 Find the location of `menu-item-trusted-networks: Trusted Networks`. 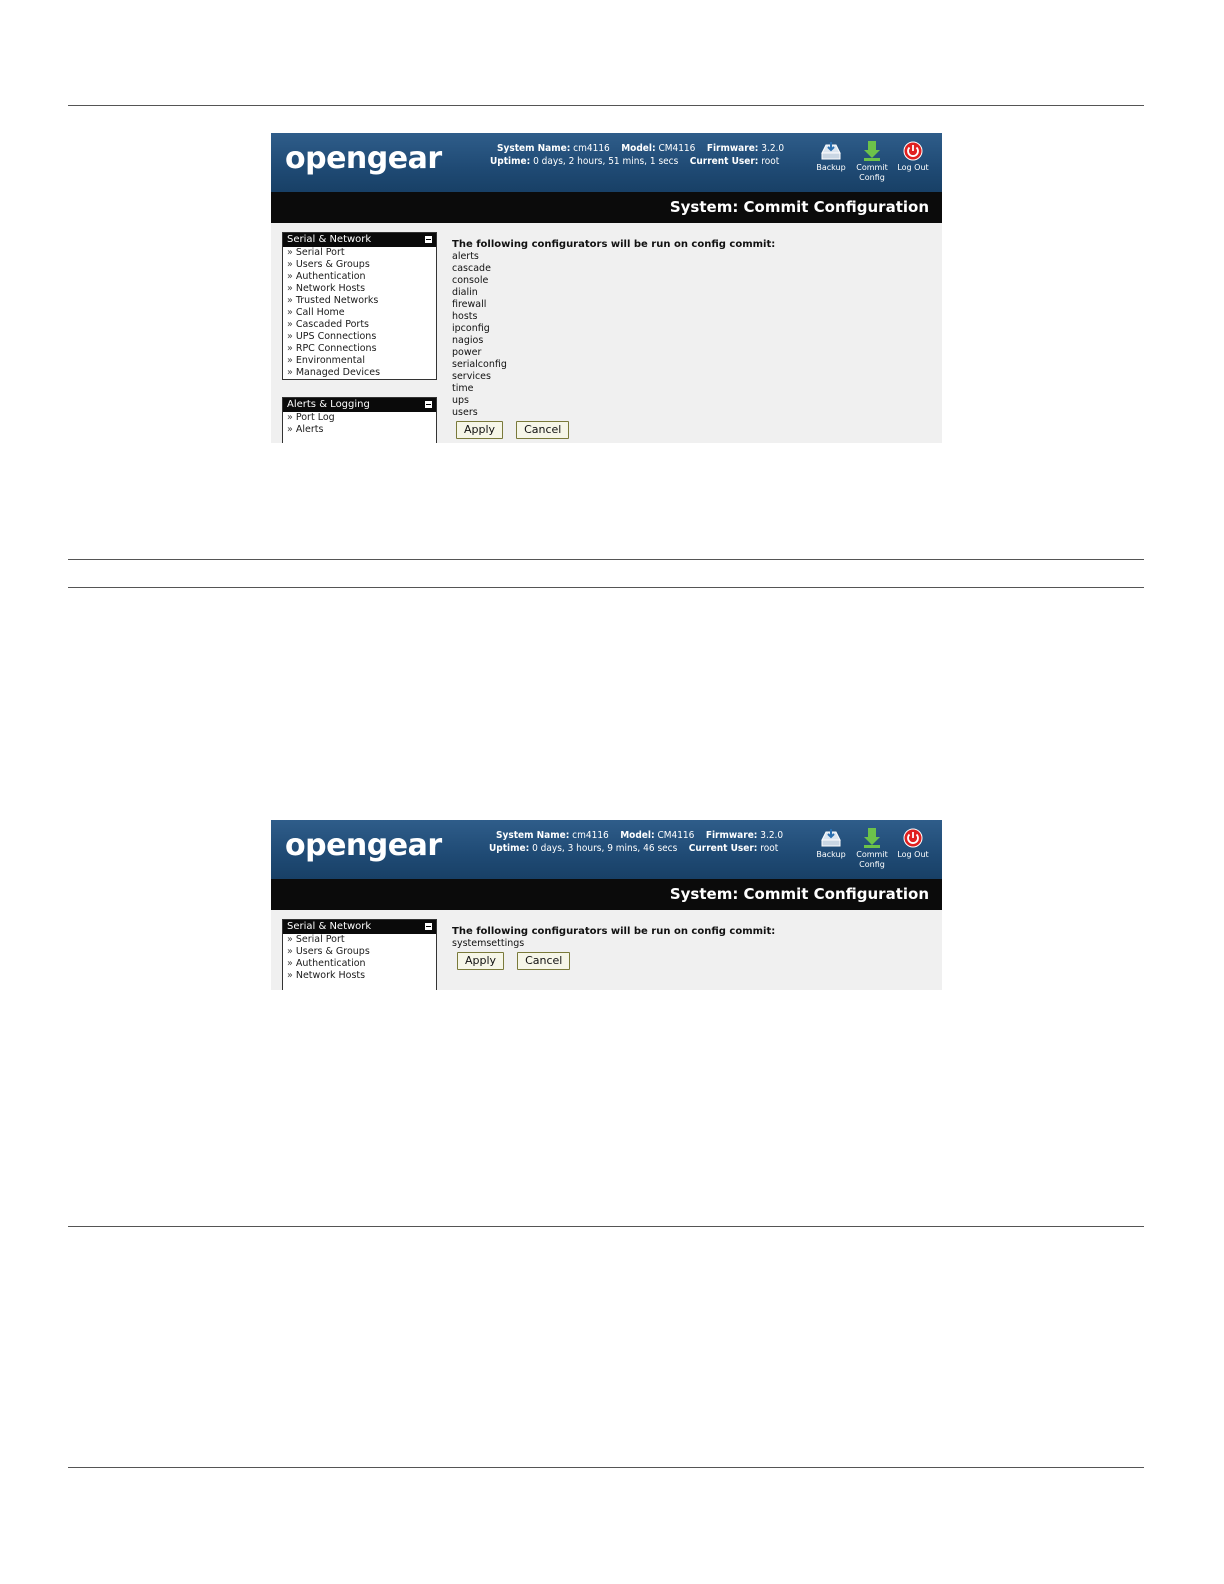

menu-item-trusted-networks: Trusted Networks is located at coordinates (359, 301).